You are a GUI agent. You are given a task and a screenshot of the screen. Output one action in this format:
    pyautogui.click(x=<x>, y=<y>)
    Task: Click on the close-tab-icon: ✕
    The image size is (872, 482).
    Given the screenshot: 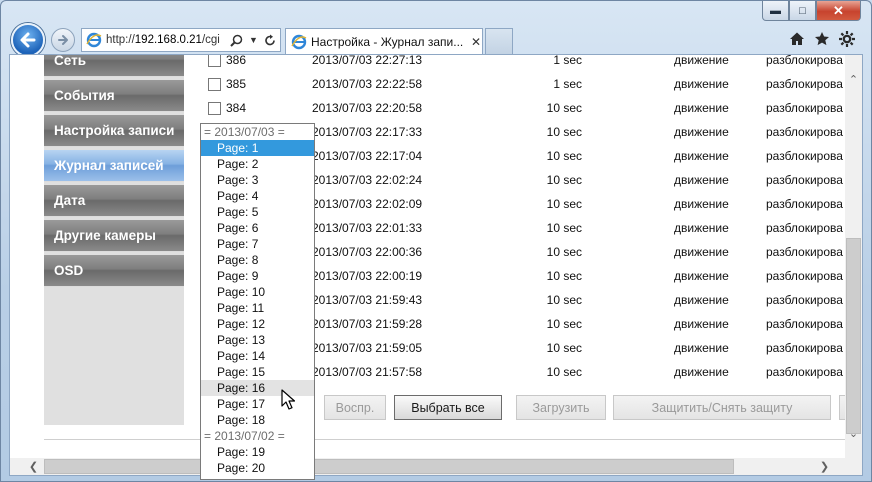 What is the action you would take?
    pyautogui.click(x=476, y=42)
    